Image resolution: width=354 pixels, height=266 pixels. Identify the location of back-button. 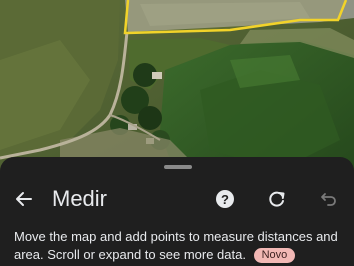
(24, 199).